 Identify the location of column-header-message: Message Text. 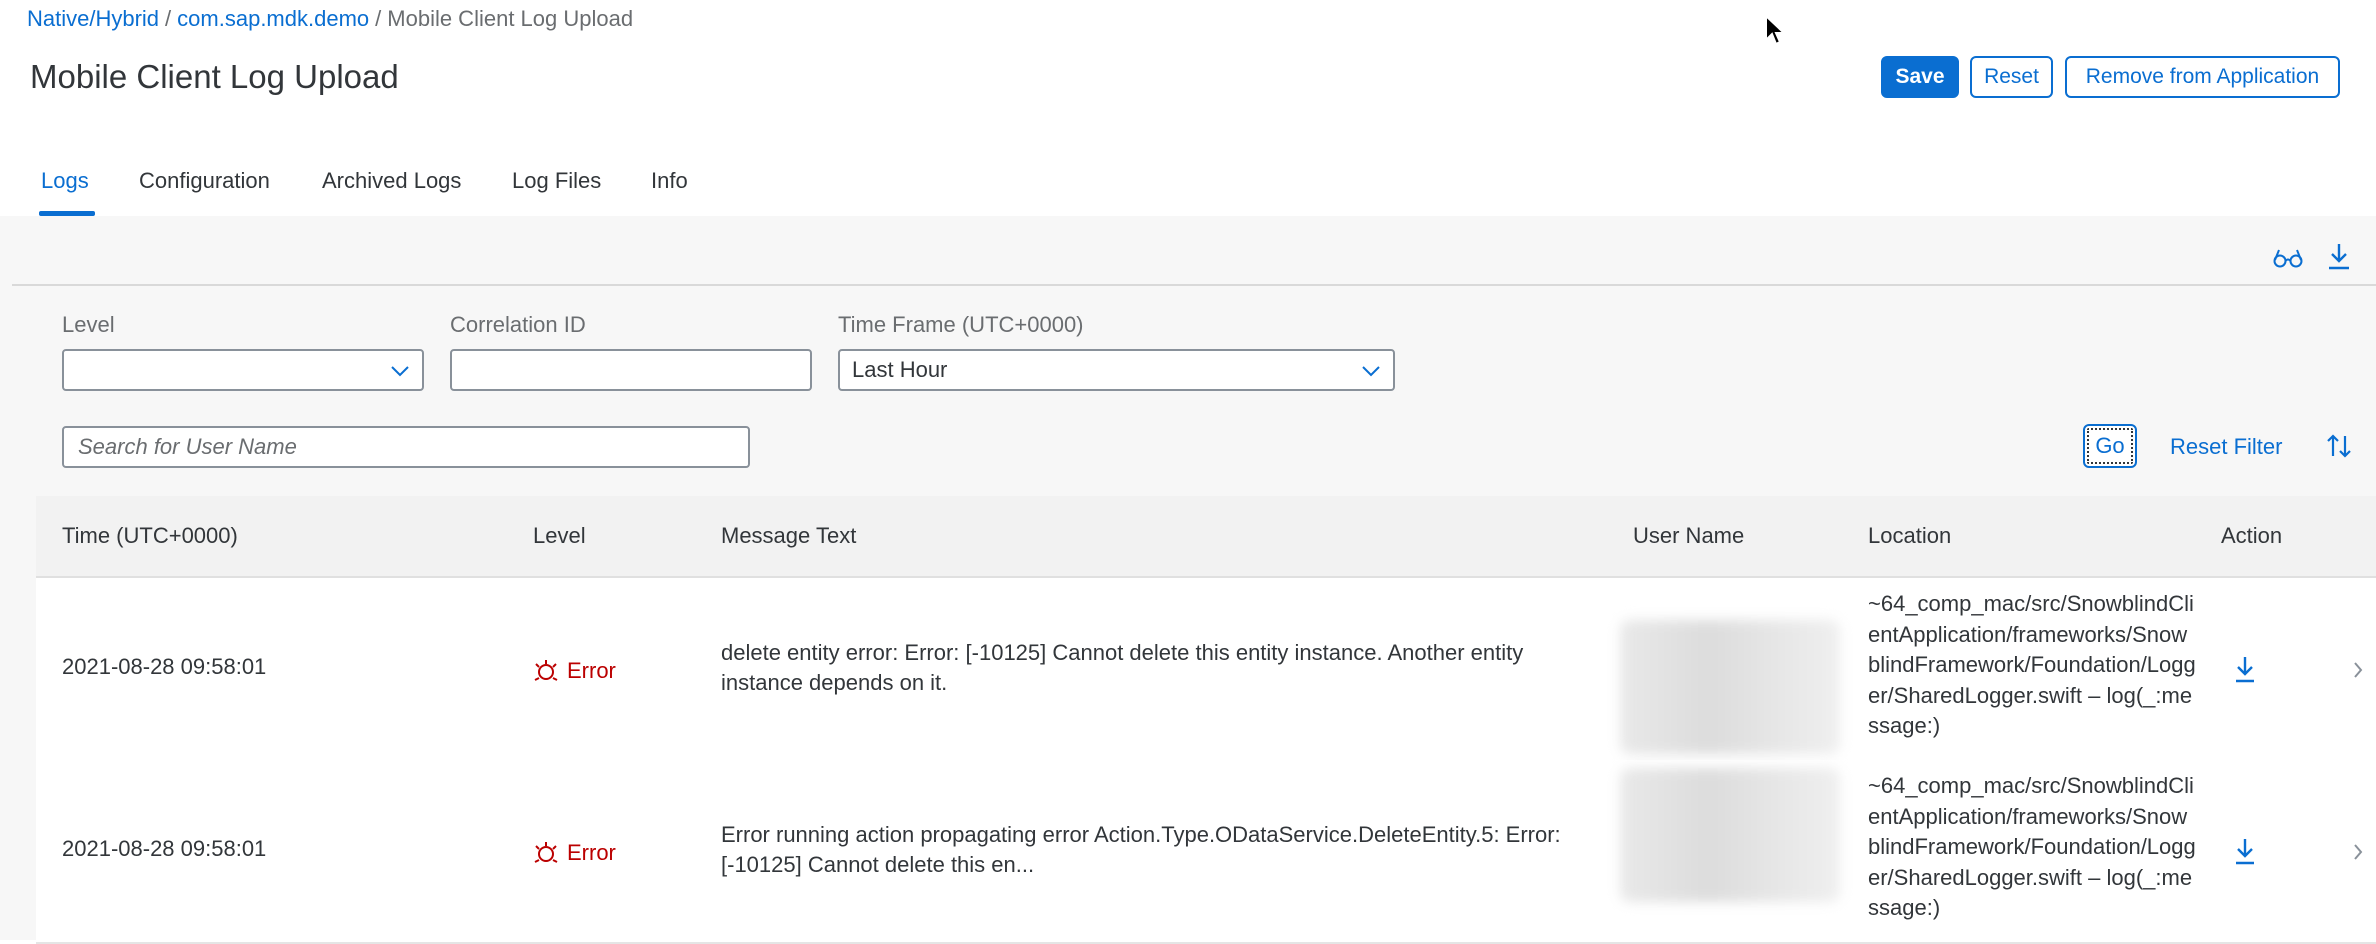
(788, 536).